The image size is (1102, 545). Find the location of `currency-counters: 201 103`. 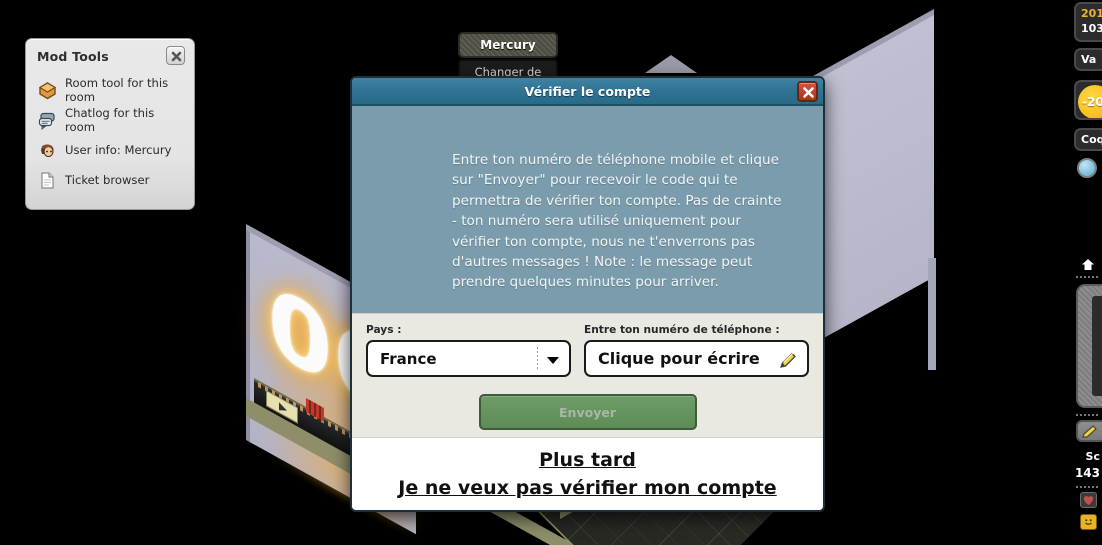

currency-counters: 201 103 is located at coordinates (1088, 22).